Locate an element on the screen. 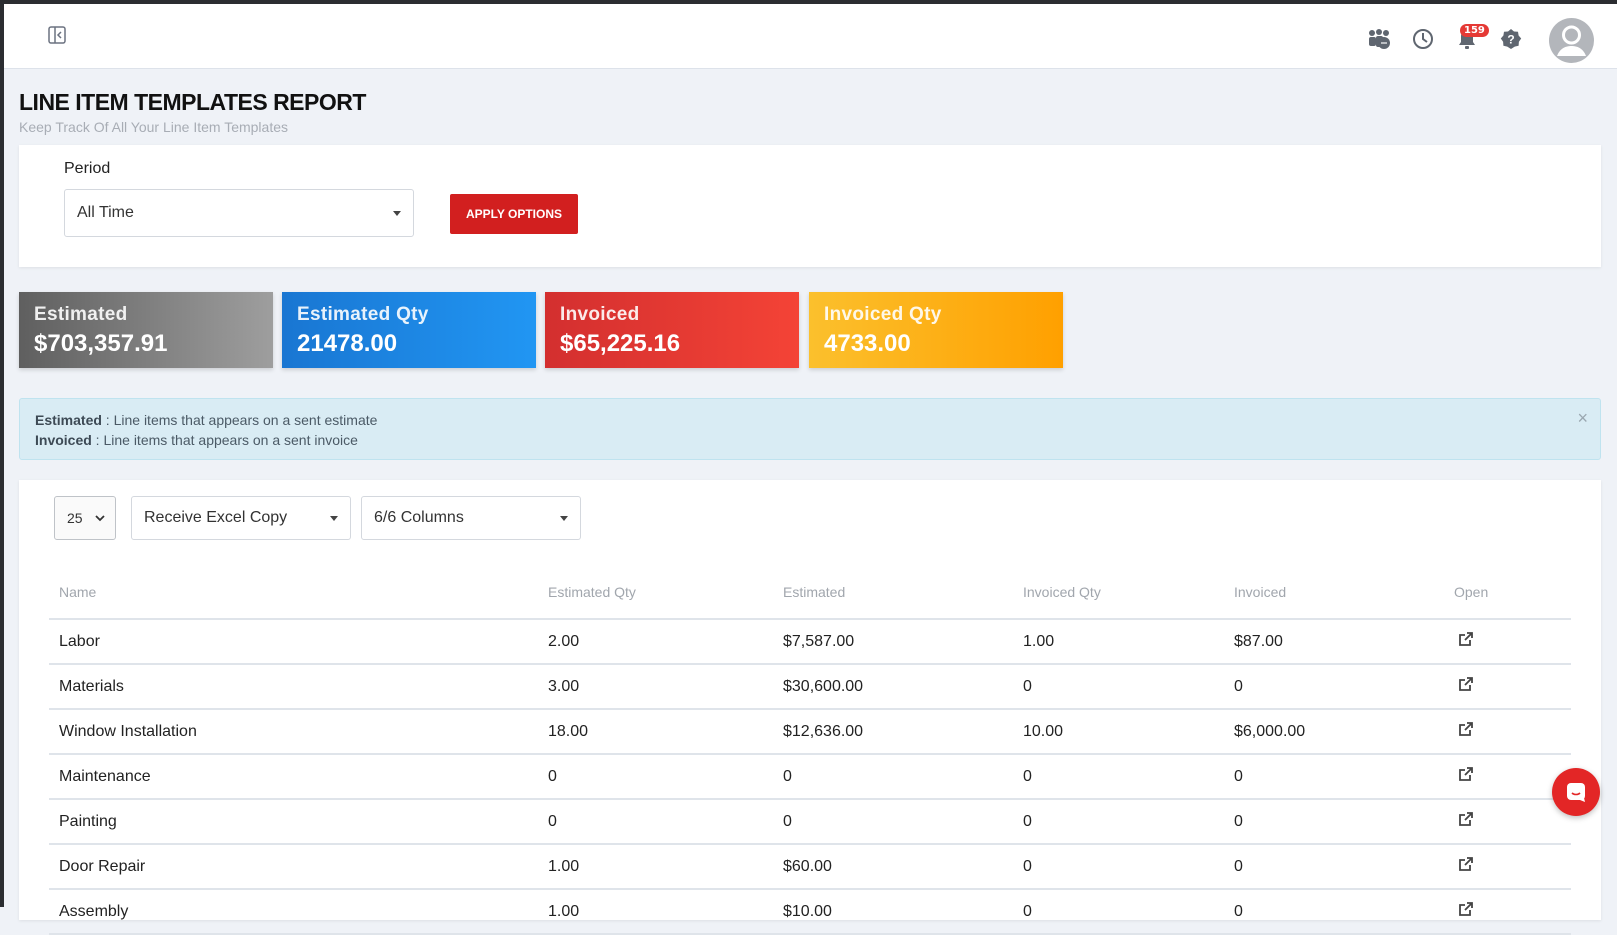 The height and width of the screenshot is (935, 1617). column-header-open: Open is located at coordinates (1512, 593).